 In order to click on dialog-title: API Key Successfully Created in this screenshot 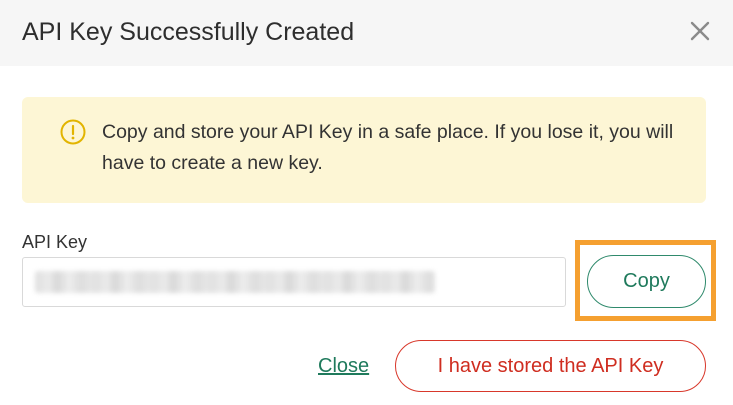, I will do `click(188, 32)`.